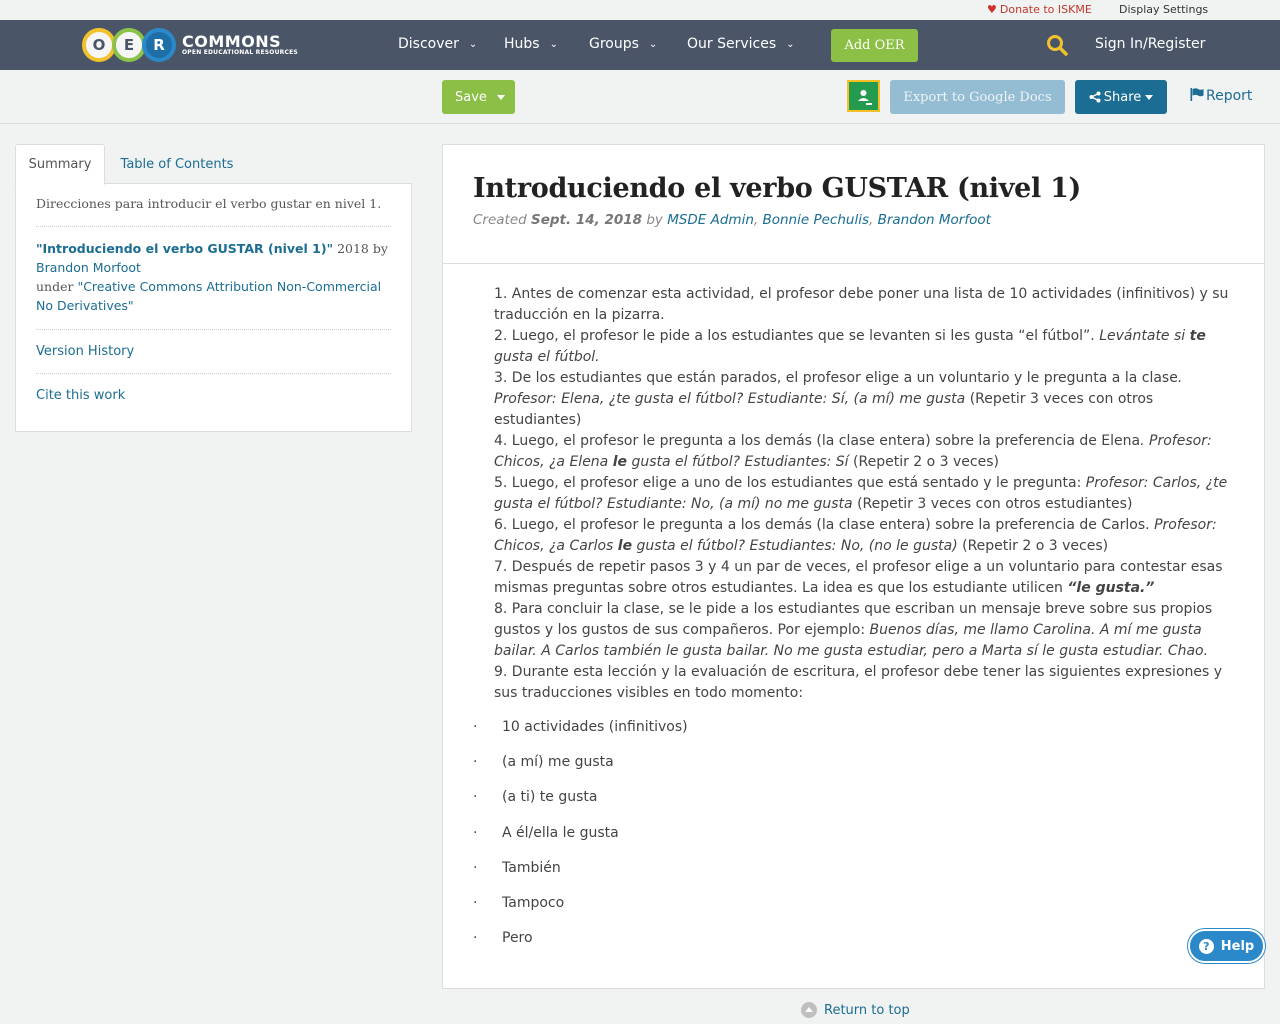  Describe the element at coordinates (977, 97) in the screenshot. I see `export-google-docs-button: Export to Google Docs` at that location.